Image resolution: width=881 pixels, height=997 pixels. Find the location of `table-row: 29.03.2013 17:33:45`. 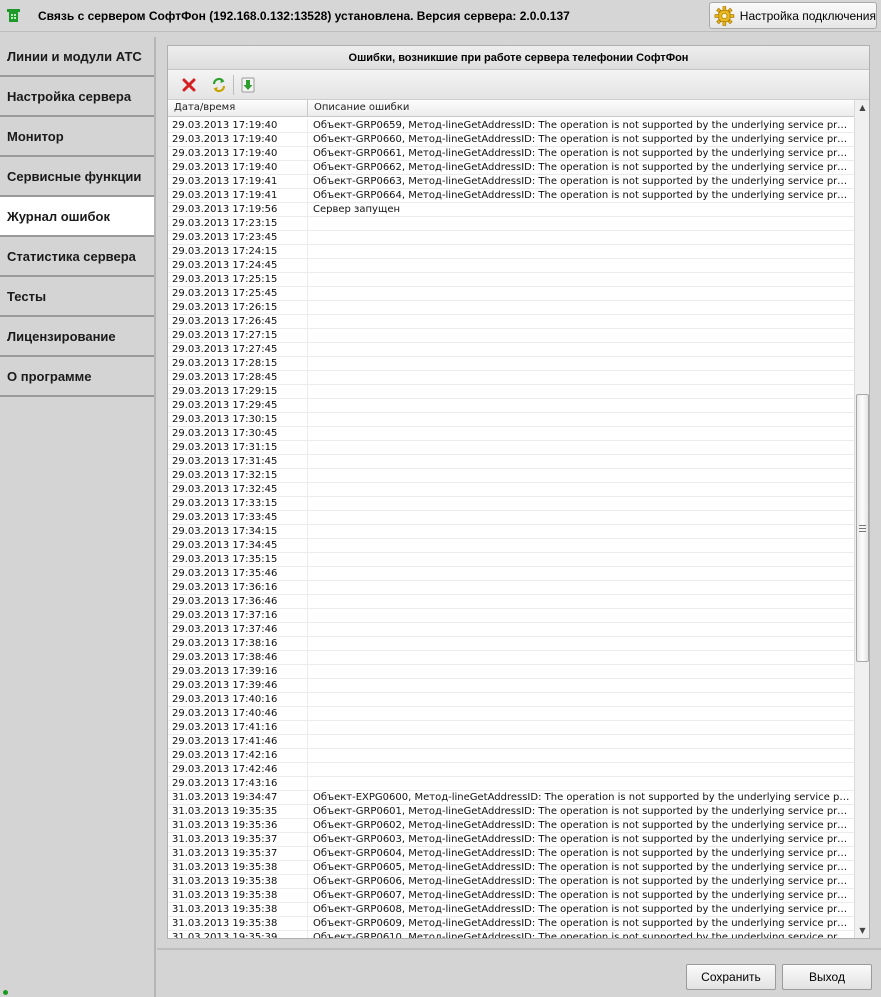

table-row: 29.03.2013 17:33:45 is located at coordinates (511, 518).